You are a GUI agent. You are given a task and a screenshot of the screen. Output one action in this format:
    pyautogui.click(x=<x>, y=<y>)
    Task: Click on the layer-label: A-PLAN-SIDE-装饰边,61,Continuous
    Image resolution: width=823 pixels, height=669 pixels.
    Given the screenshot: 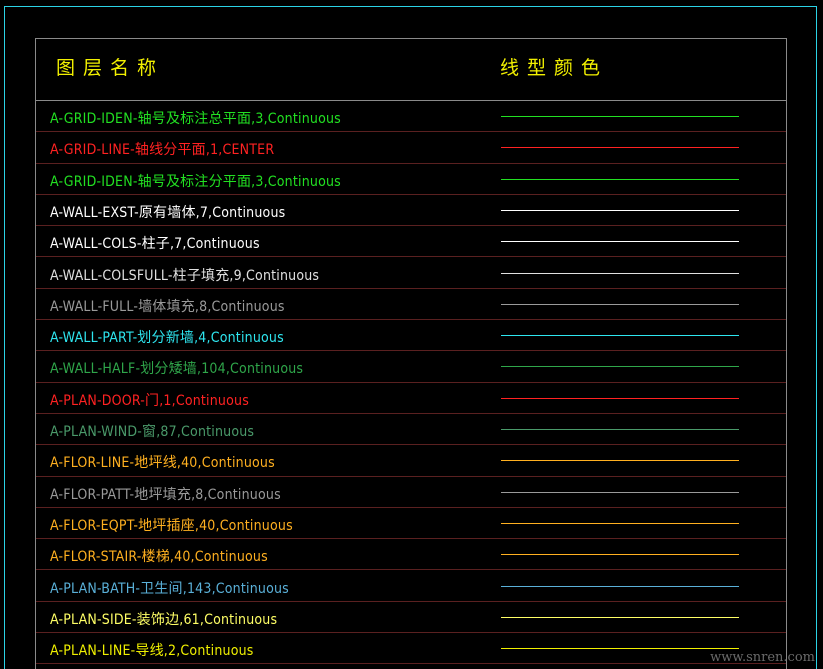 What is the action you would take?
    pyautogui.click(x=164, y=619)
    